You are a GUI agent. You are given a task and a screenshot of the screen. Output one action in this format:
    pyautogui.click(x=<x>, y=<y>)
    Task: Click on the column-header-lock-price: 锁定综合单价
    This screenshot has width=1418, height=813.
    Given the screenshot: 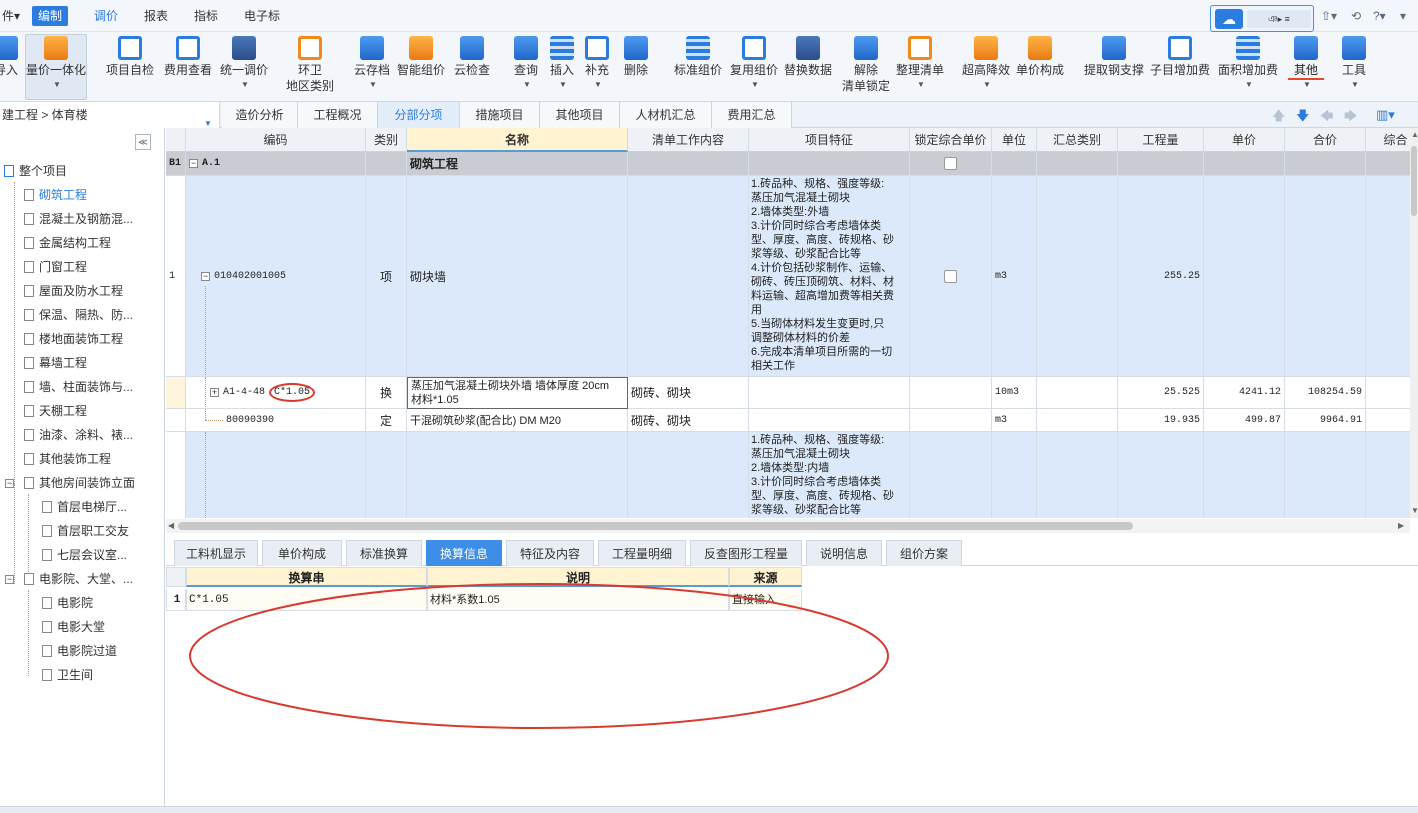 What is the action you would take?
    pyautogui.click(x=951, y=140)
    